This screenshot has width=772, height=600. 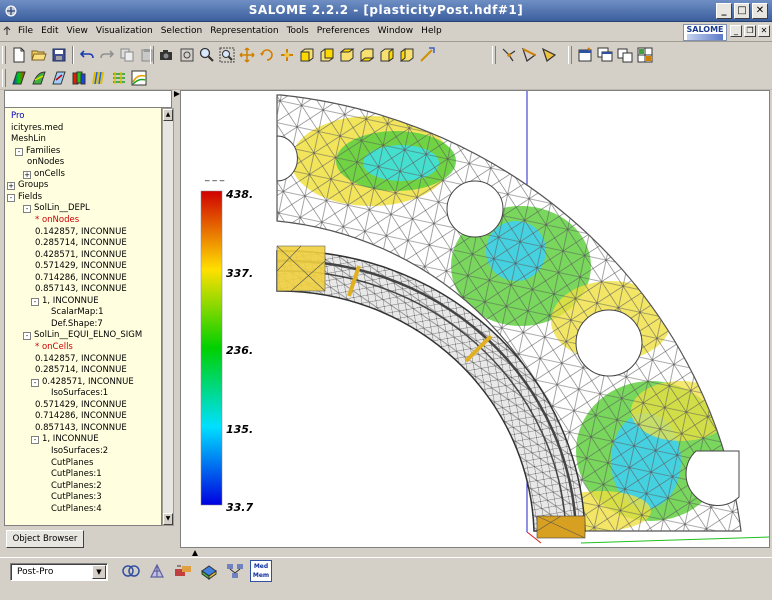 What do you see at coordinates (431, 31) in the screenshot?
I see `menu-help: Help` at bounding box center [431, 31].